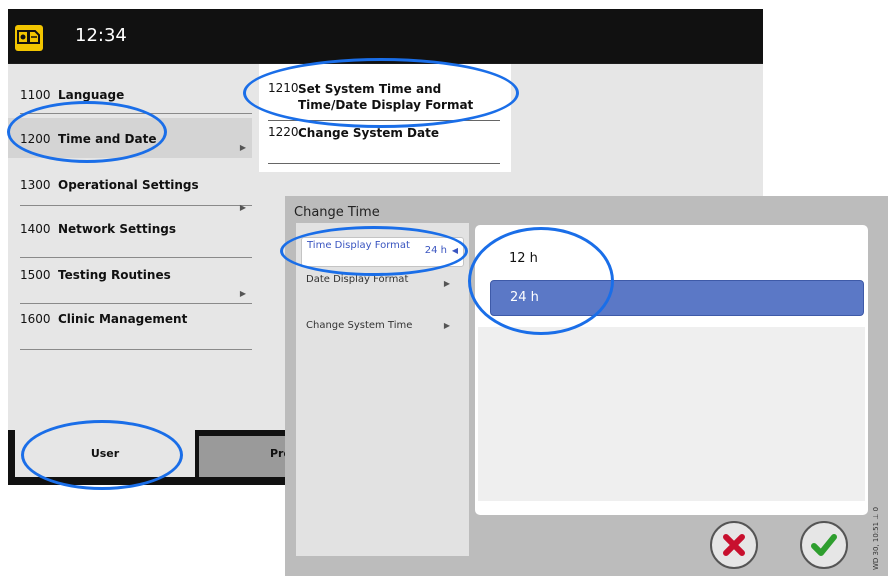  What do you see at coordinates (35, 139) in the screenshot?
I see `menu-item-number: 1200` at bounding box center [35, 139].